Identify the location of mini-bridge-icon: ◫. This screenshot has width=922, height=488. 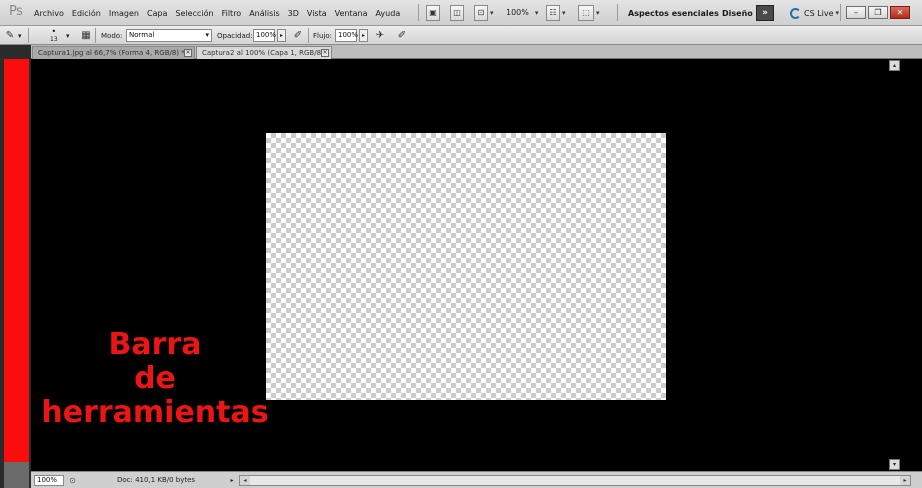
(457, 12).